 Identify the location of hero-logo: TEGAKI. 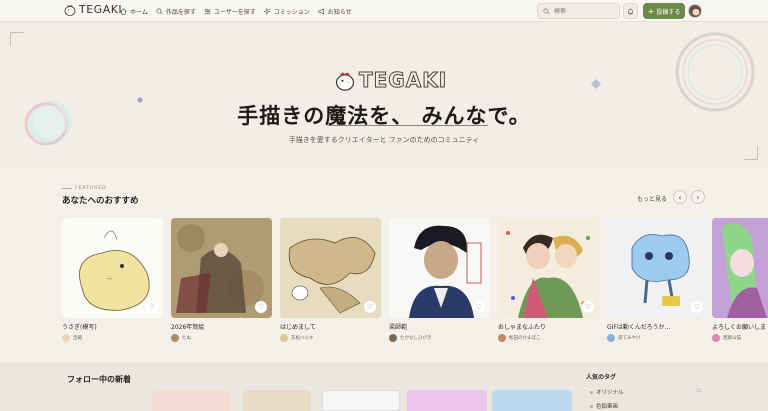
(391, 80).